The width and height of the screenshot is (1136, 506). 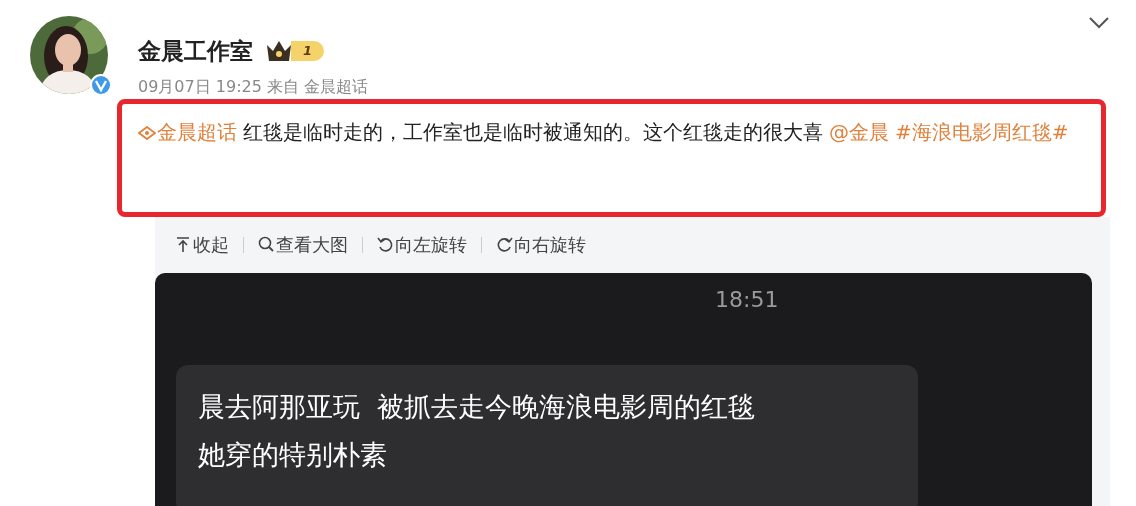 I want to click on chat-time: 18:51, so click(x=747, y=299).